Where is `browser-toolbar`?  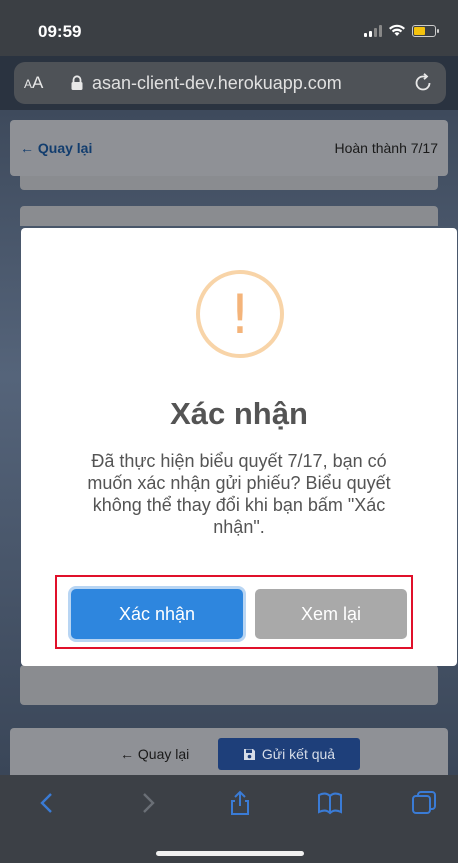 browser-toolbar is located at coordinates (229, 819).